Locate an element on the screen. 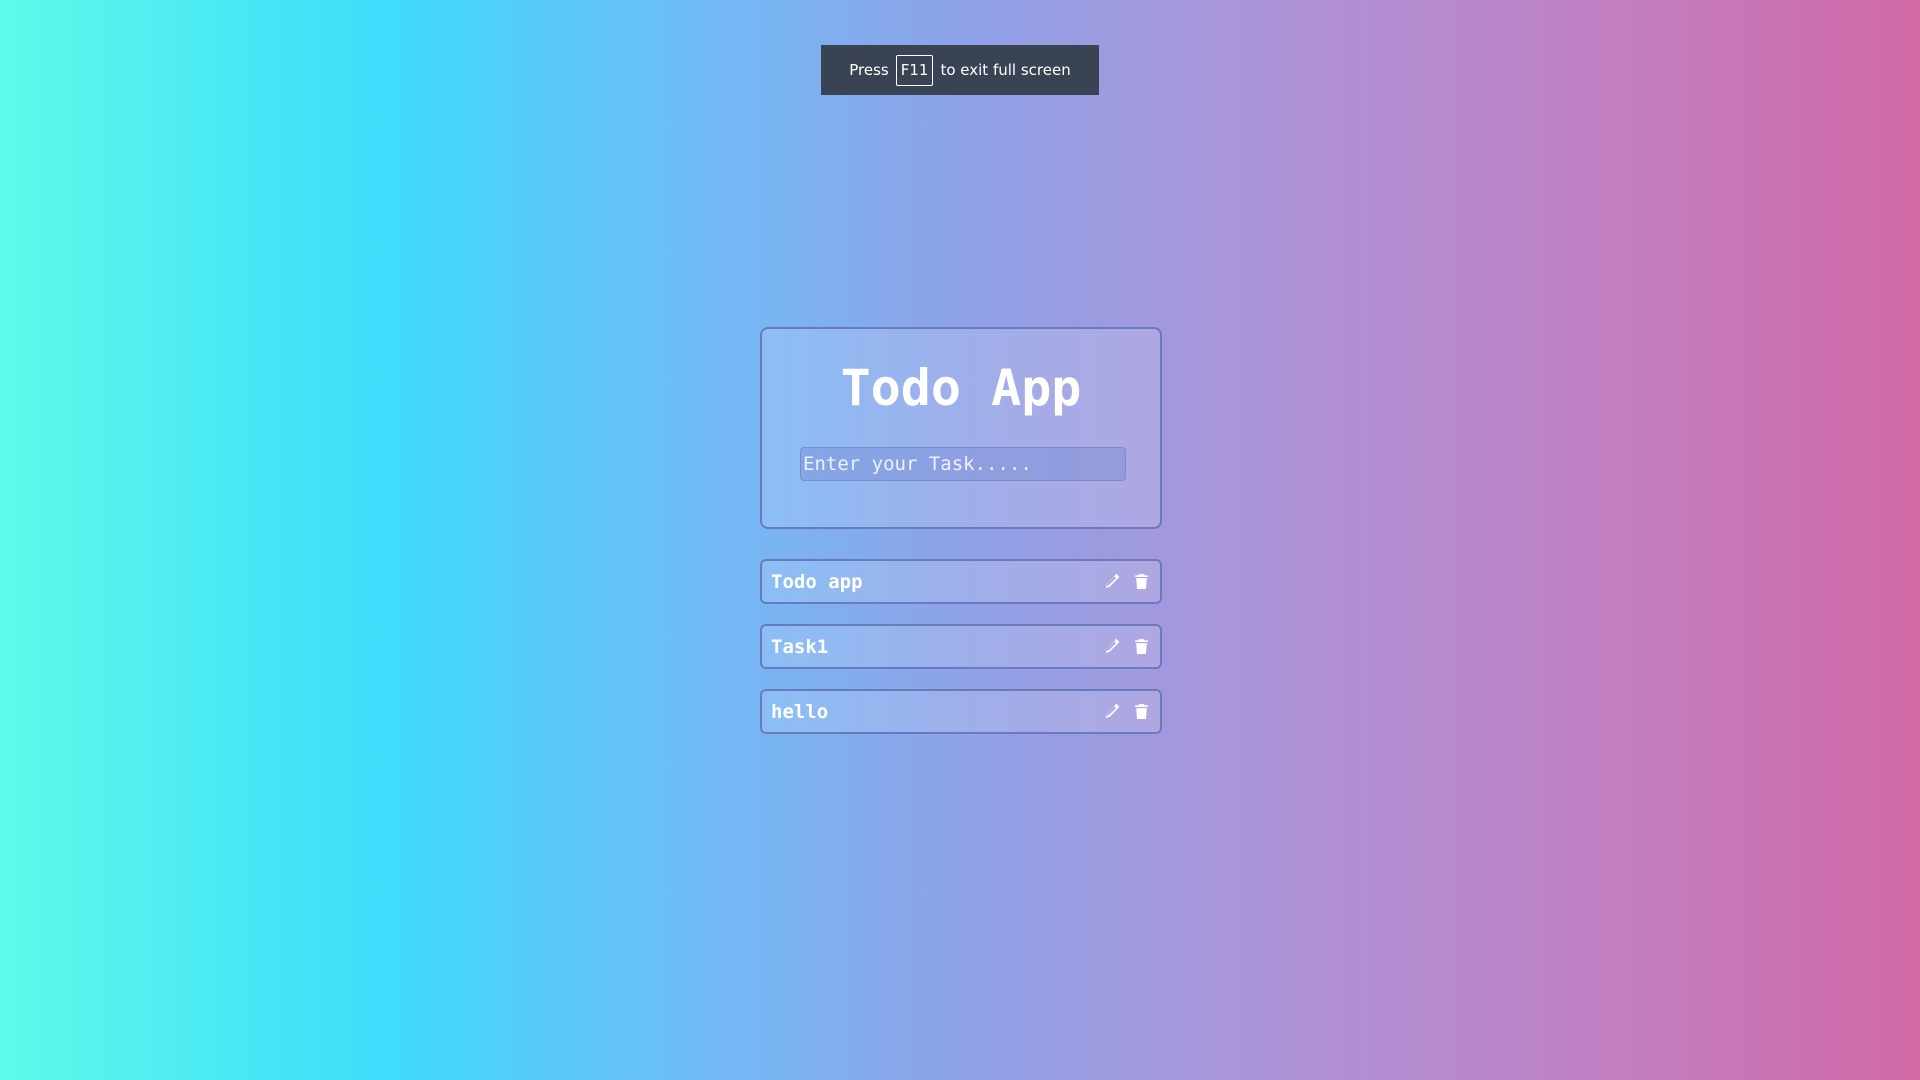 The width and height of the screenshot is (1920, 1080). todo-item: Todo app is located at coordinates (961, 581).